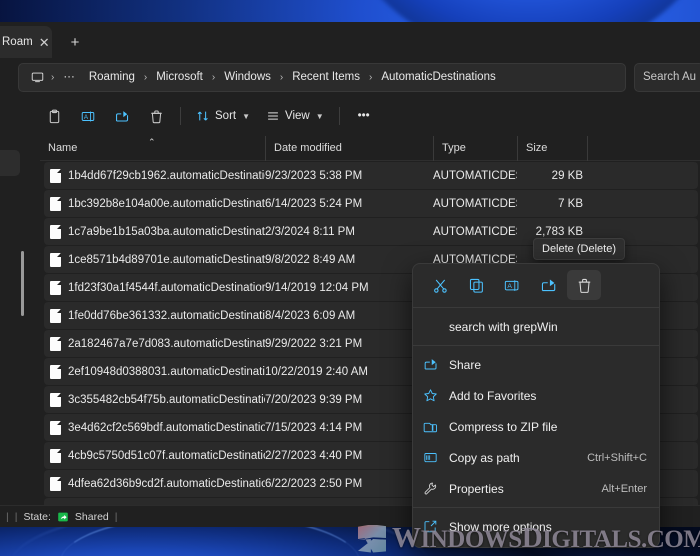 The width and height of the screenshot is (700, 556). Describe the element at coordinates (295, 116) in the screenshot. I see `view-button: View ▼` at that location.